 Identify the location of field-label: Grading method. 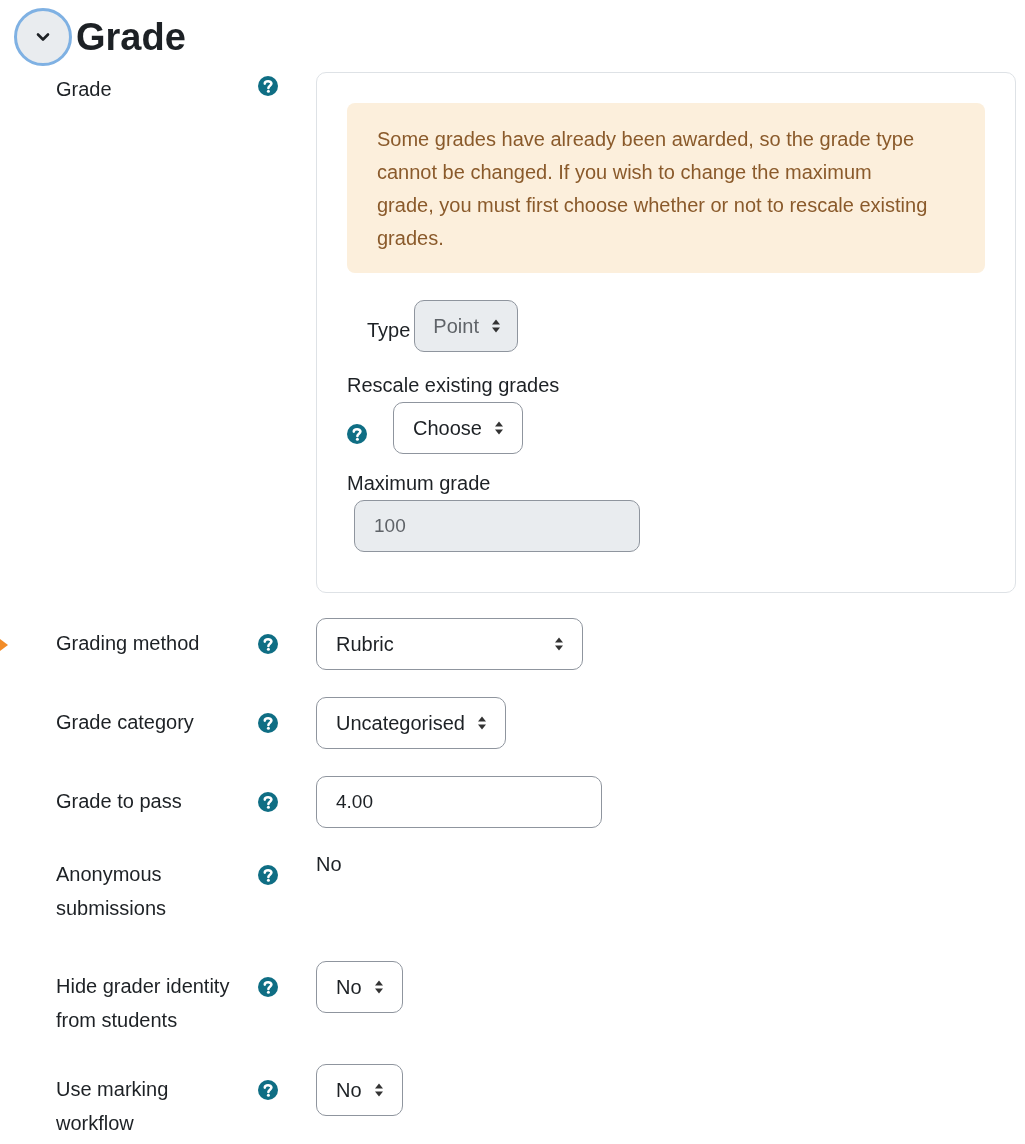
(128, 643).